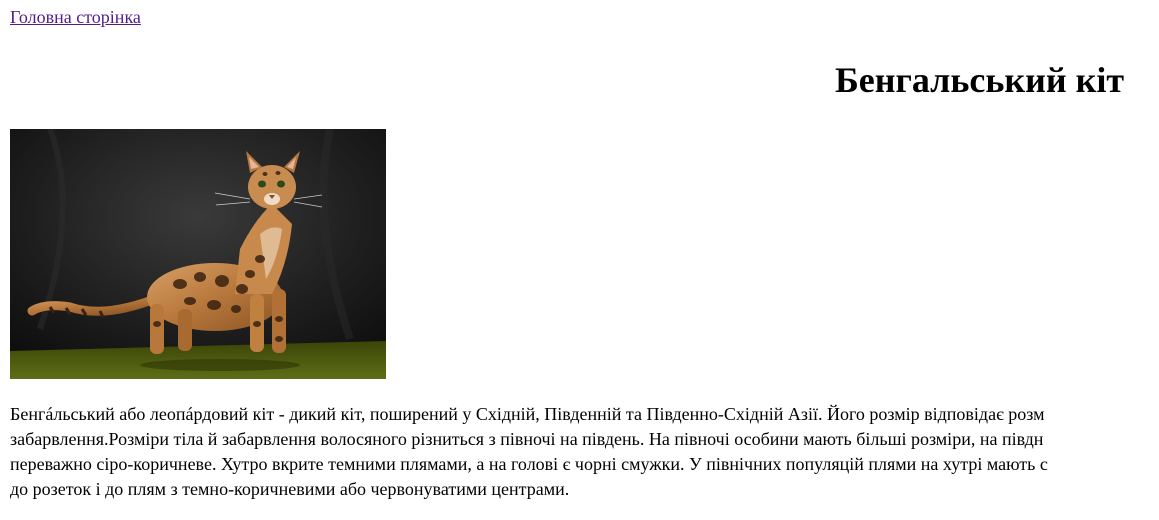  Describe the element at coordinates (75, 17) in the screenshot. I see `home-page-link: Головна сторінка` at that location.